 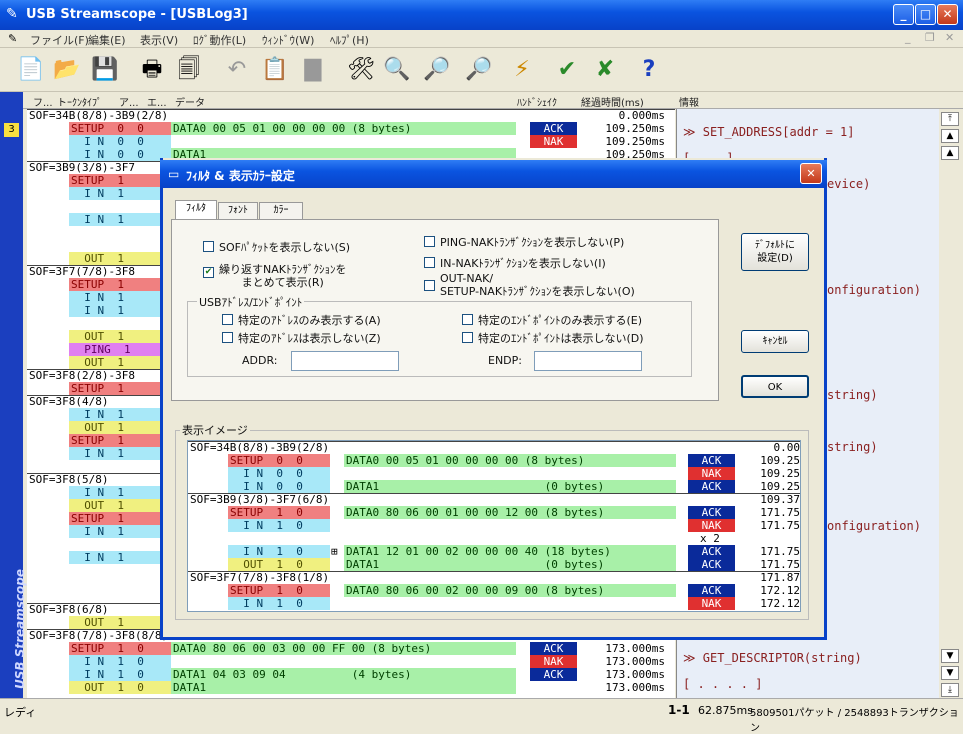 What do you see at coordinates (343, 128) in the screenshot?
I see `data-cell: DATA0 00 05 01 00 00 00 00 (8 bytes)` at bounding box center [343, 128].